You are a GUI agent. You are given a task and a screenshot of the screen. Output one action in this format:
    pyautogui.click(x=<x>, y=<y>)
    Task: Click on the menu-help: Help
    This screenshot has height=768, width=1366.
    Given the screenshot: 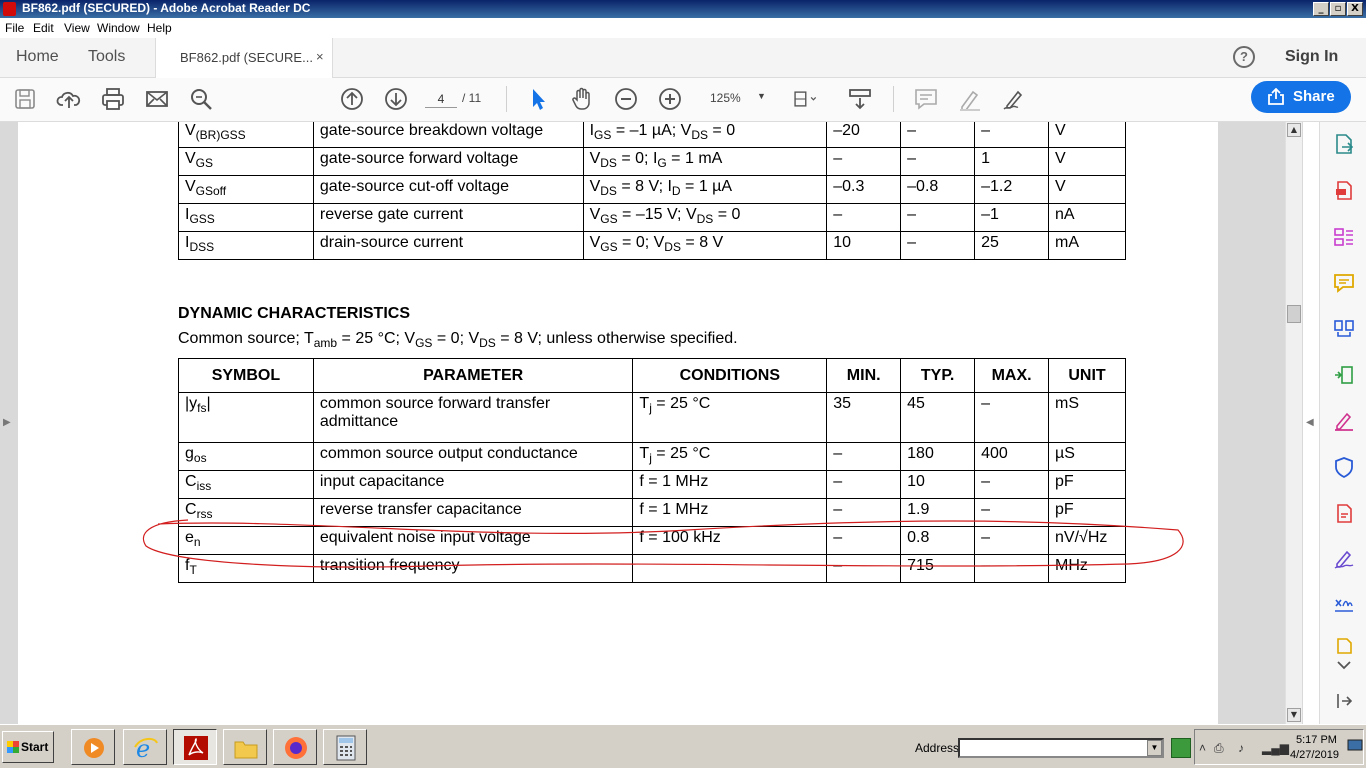 What is the action you would take?
    pyautogui.click(x=159, y=28)
    